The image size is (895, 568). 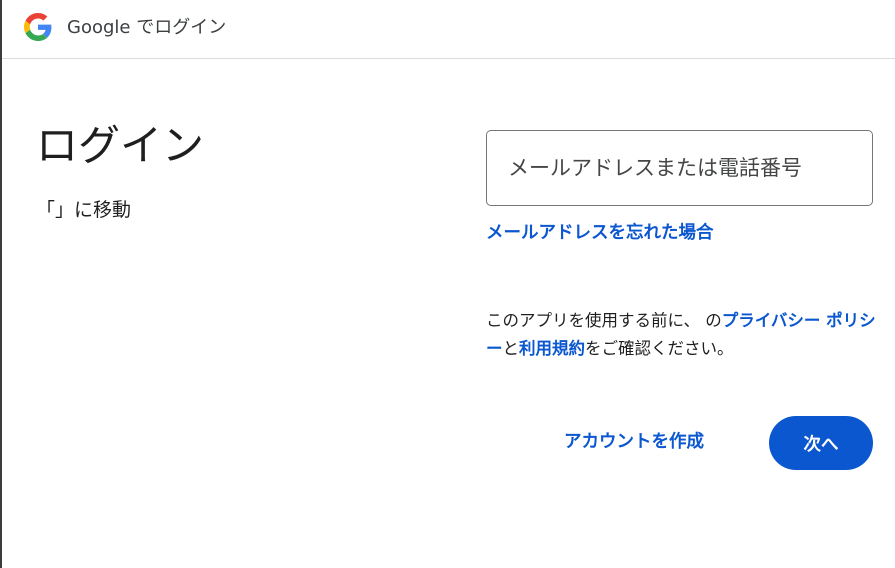 I want to click on header-bar: Google でログイン, so click(x=448, y=29).